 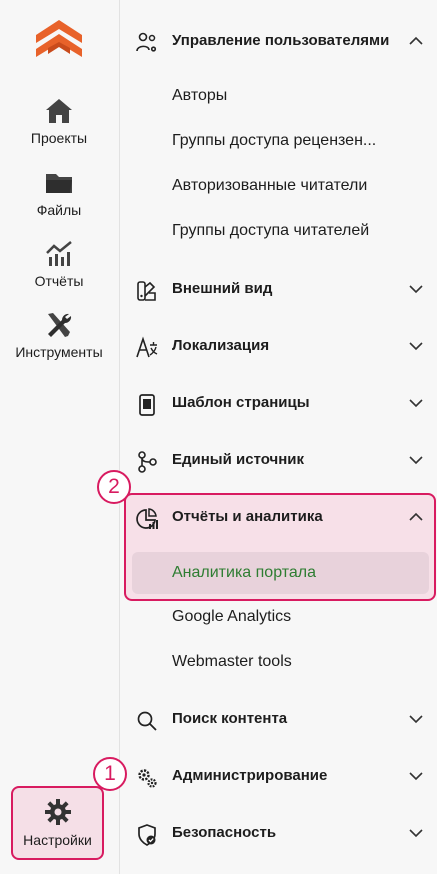 I want to click on section-administration: Администрирование, so click(x=279, y=777).